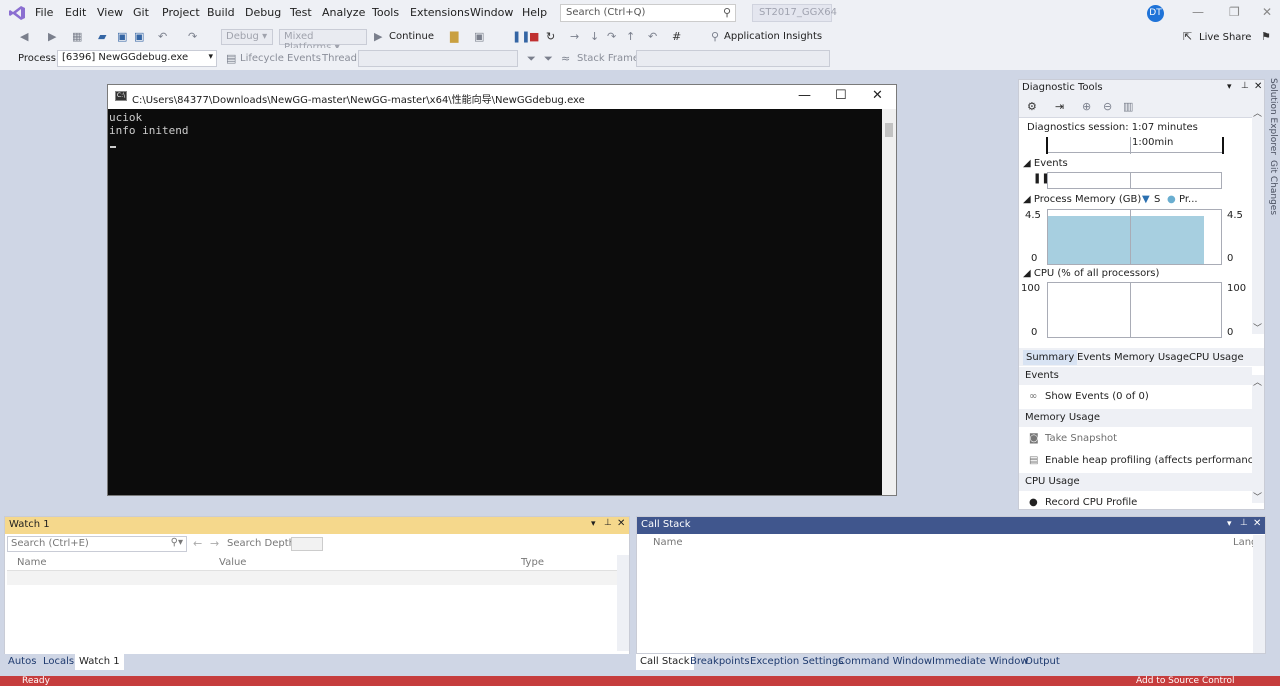 The height and width of the screenshot is (686, 1280). What do you see at coordinates (1134, 310) in the screenshot?
I see `cpu-chart` at bounding box center [1134, 310].